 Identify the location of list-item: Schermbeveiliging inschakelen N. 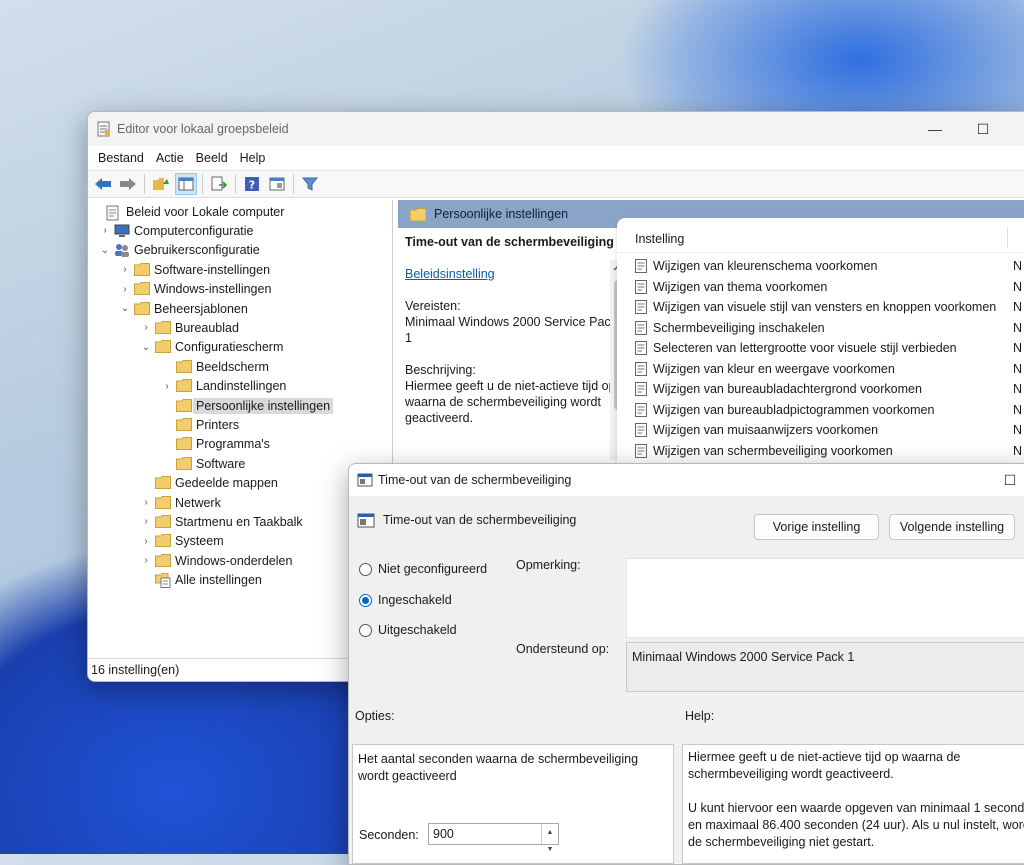
(828, 328).